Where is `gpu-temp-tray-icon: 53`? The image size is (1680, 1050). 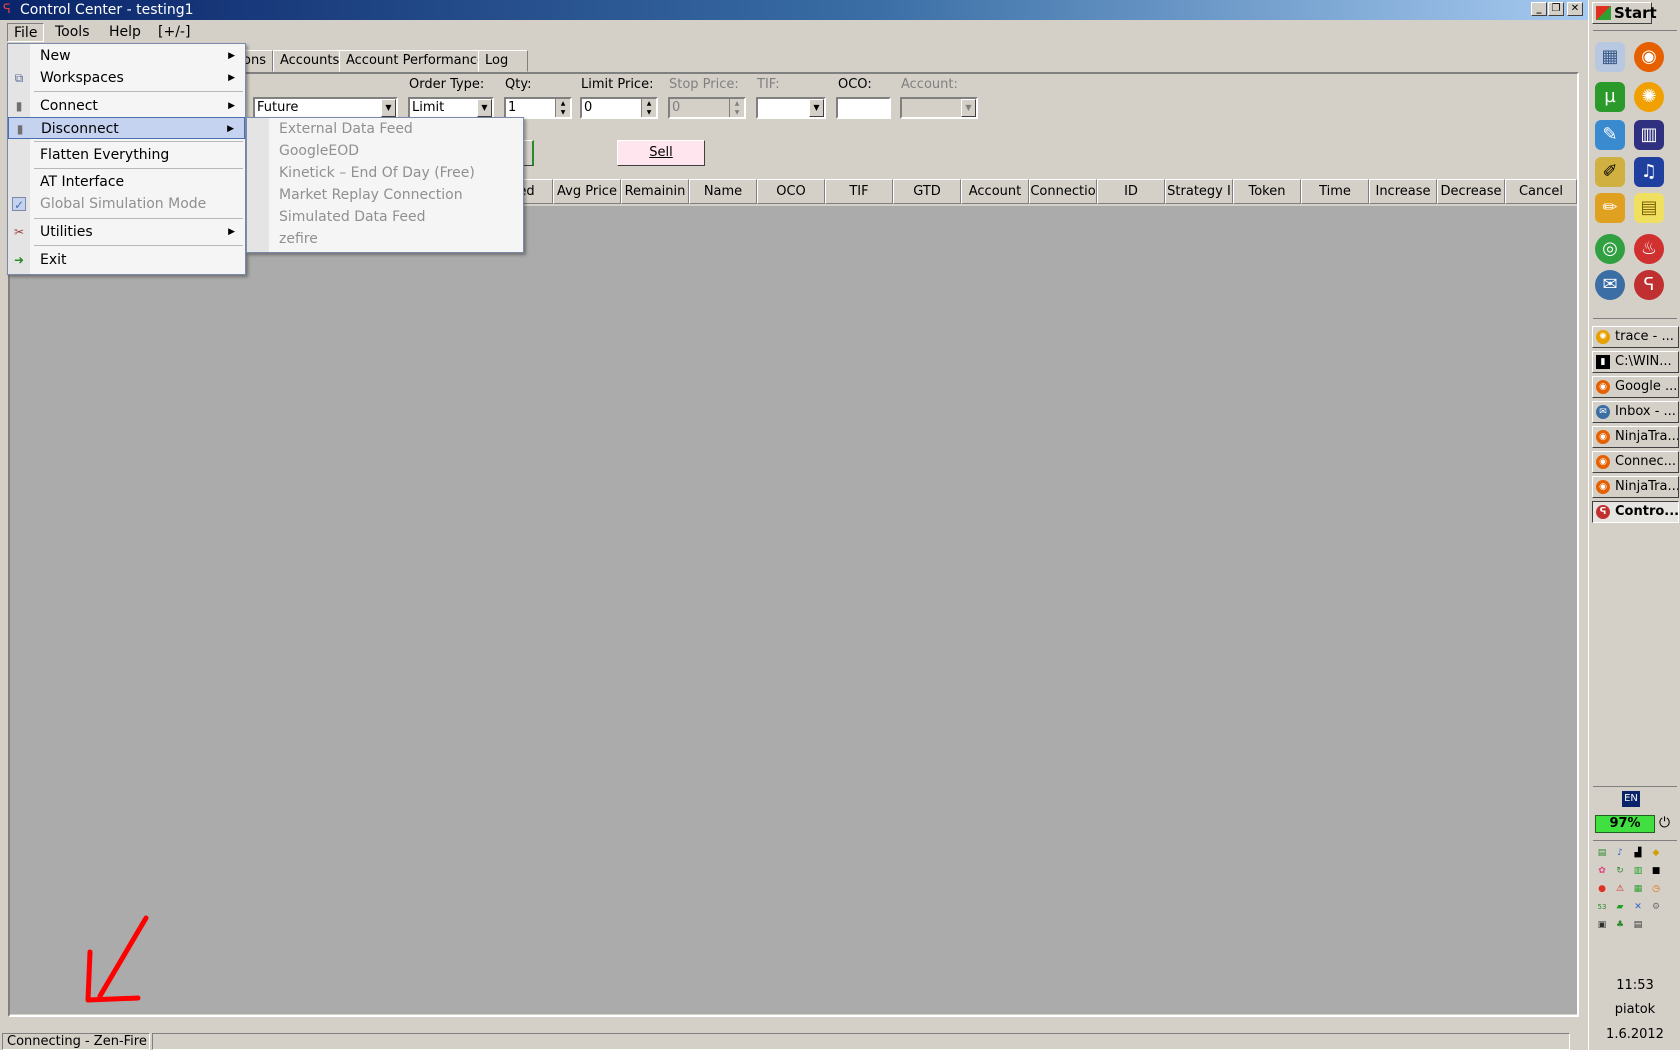
gpu-temp-tray-icon: 53 is located at coordinates (1602, 907).